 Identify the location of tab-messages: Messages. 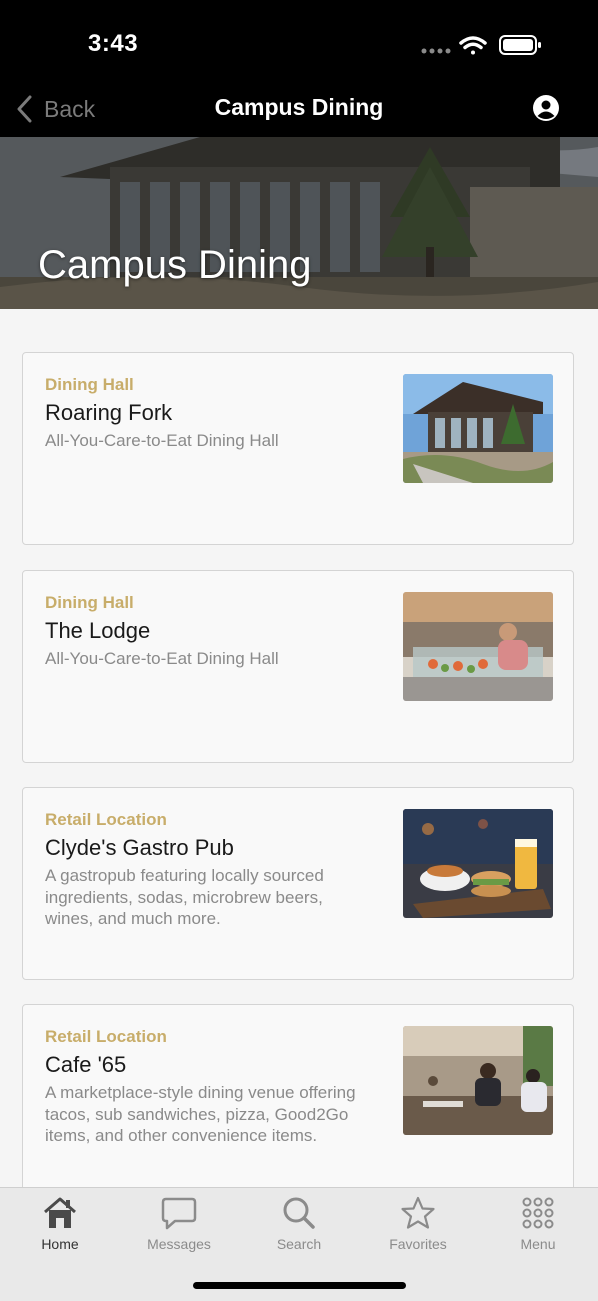
(179, 1228).